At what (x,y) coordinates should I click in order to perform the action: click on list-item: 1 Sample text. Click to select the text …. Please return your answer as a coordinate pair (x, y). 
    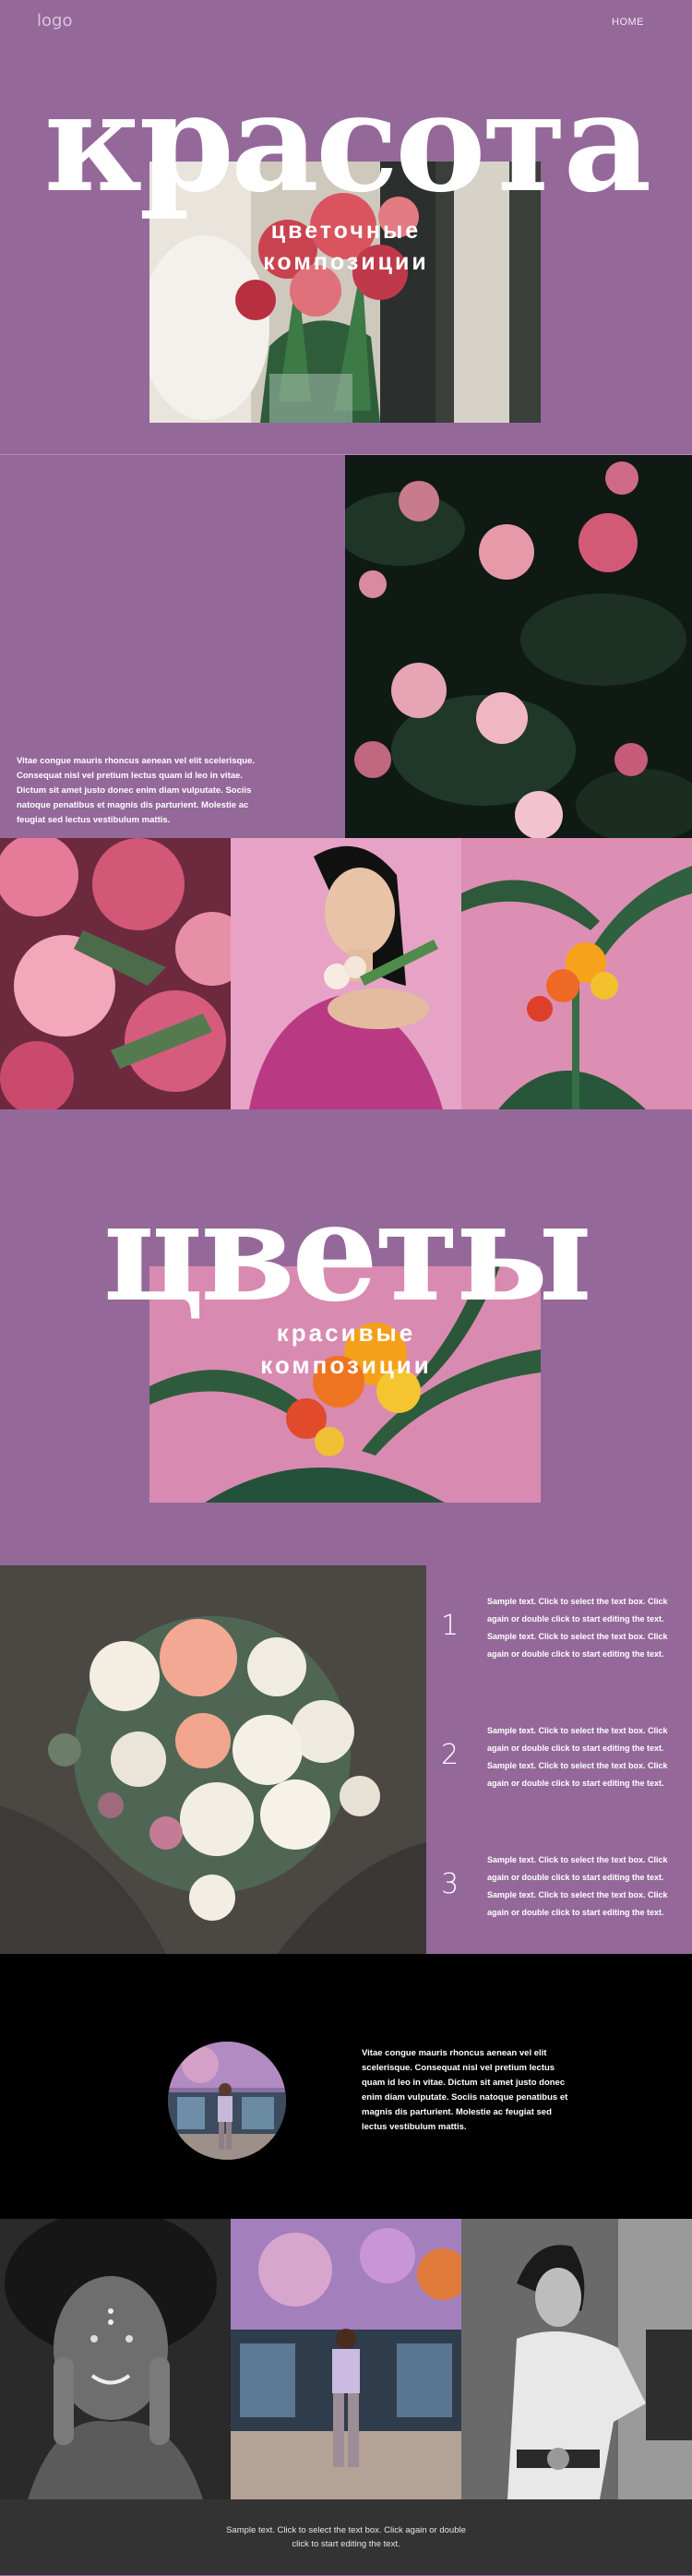
    Looking at the image, I should click on (561, 1635).